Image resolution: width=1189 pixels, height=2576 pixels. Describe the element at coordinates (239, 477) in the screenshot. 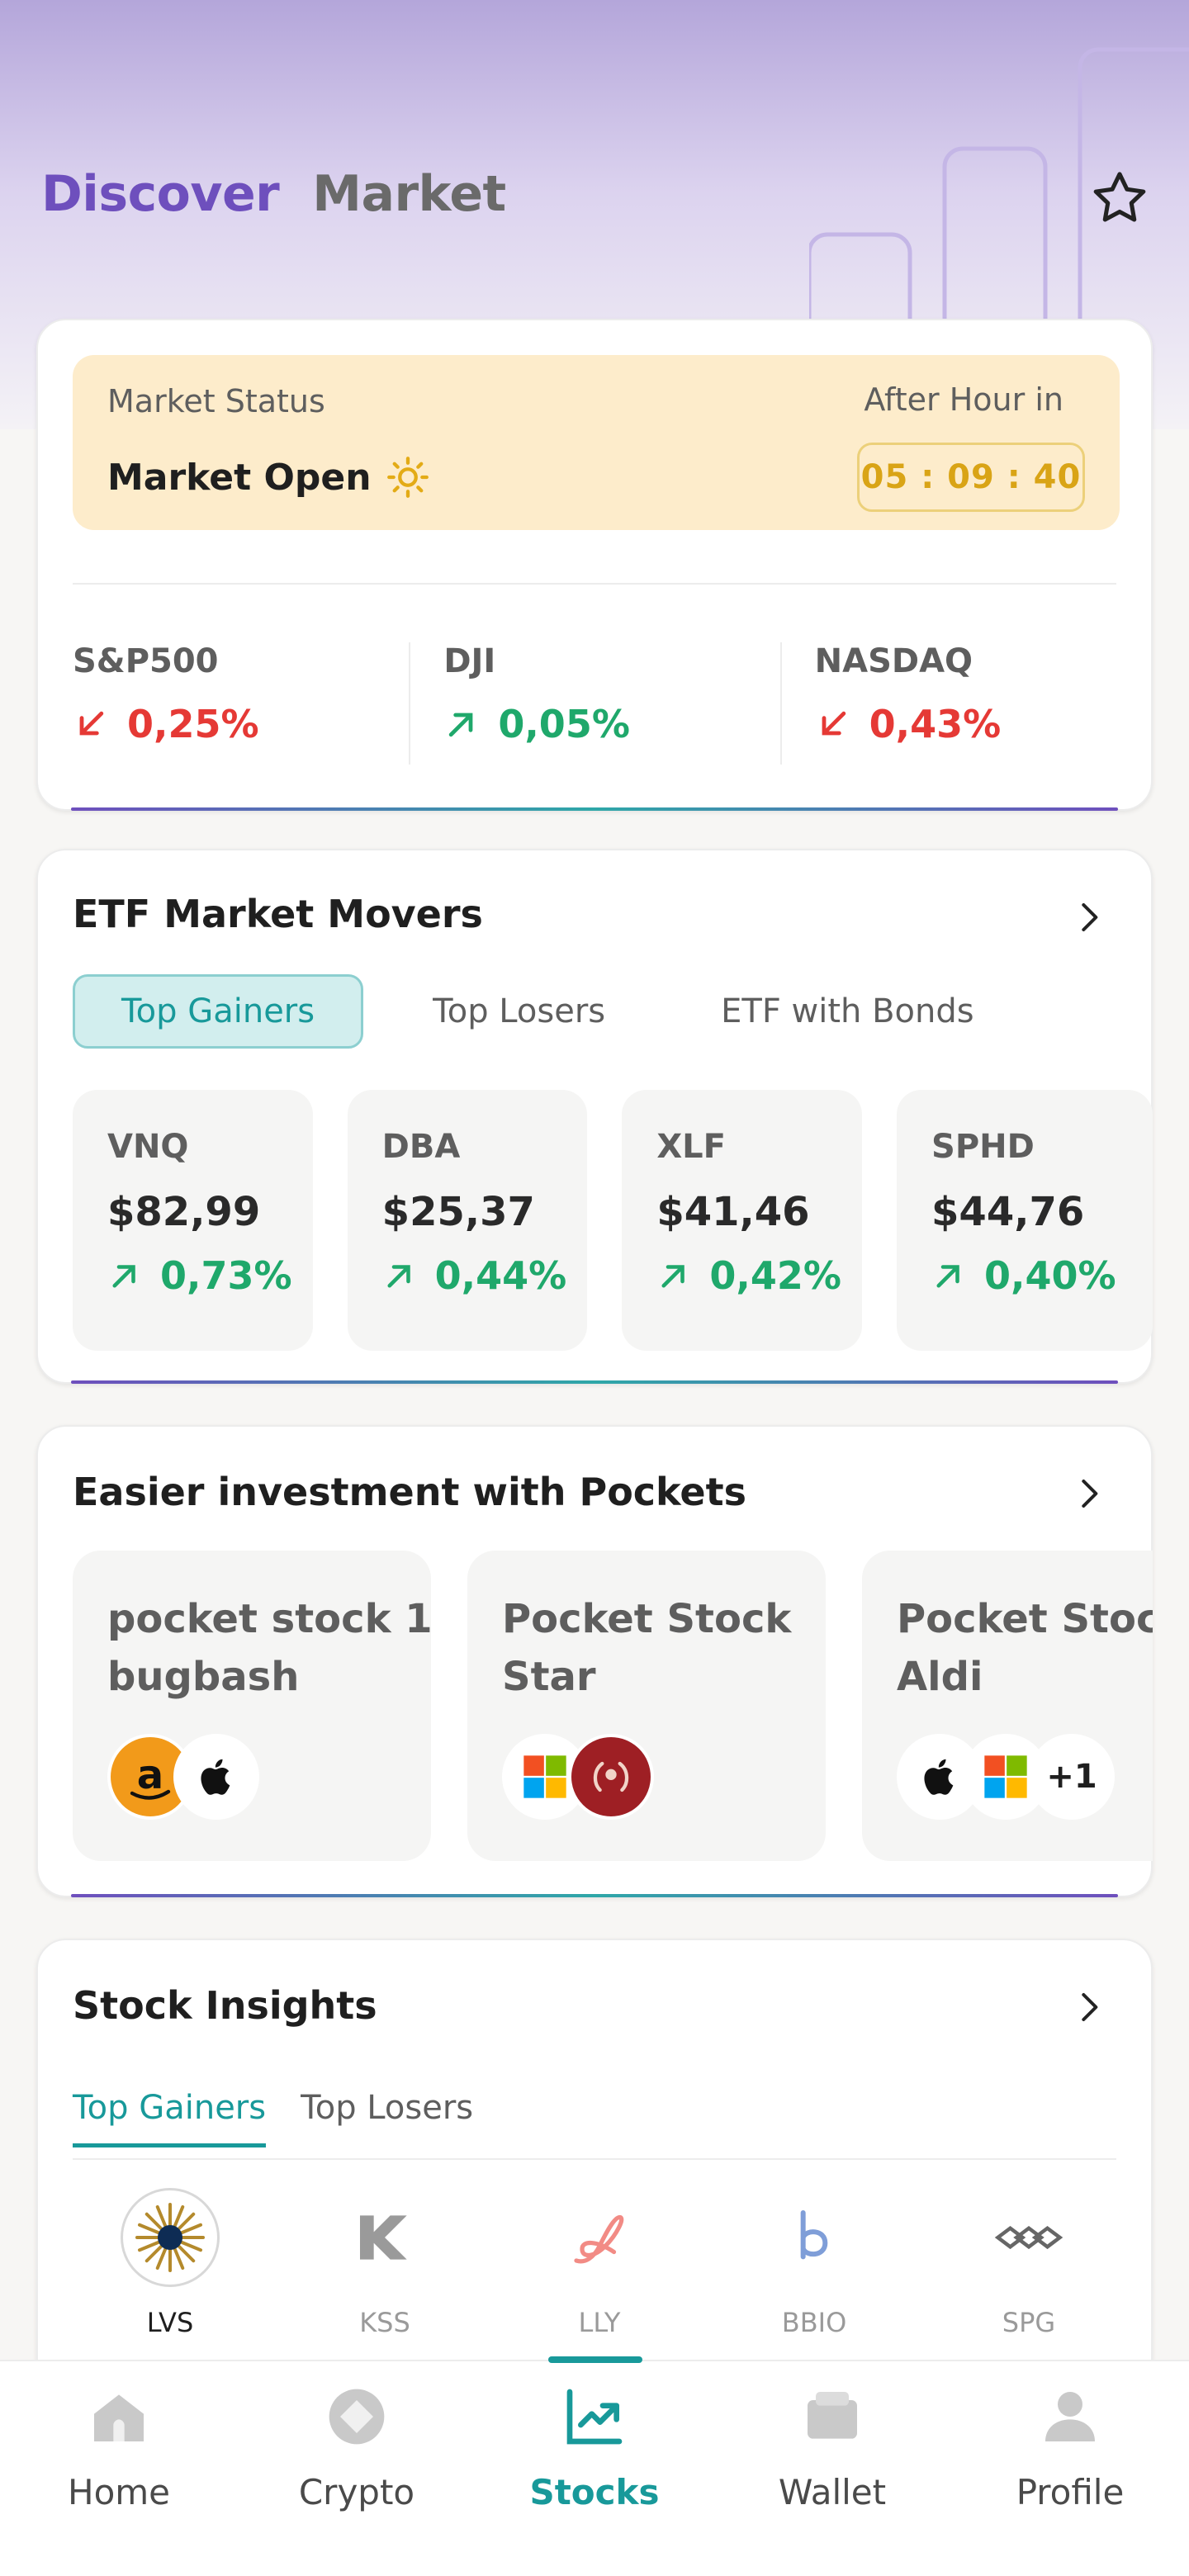

I see `market-open-text: Market Open` at that location.